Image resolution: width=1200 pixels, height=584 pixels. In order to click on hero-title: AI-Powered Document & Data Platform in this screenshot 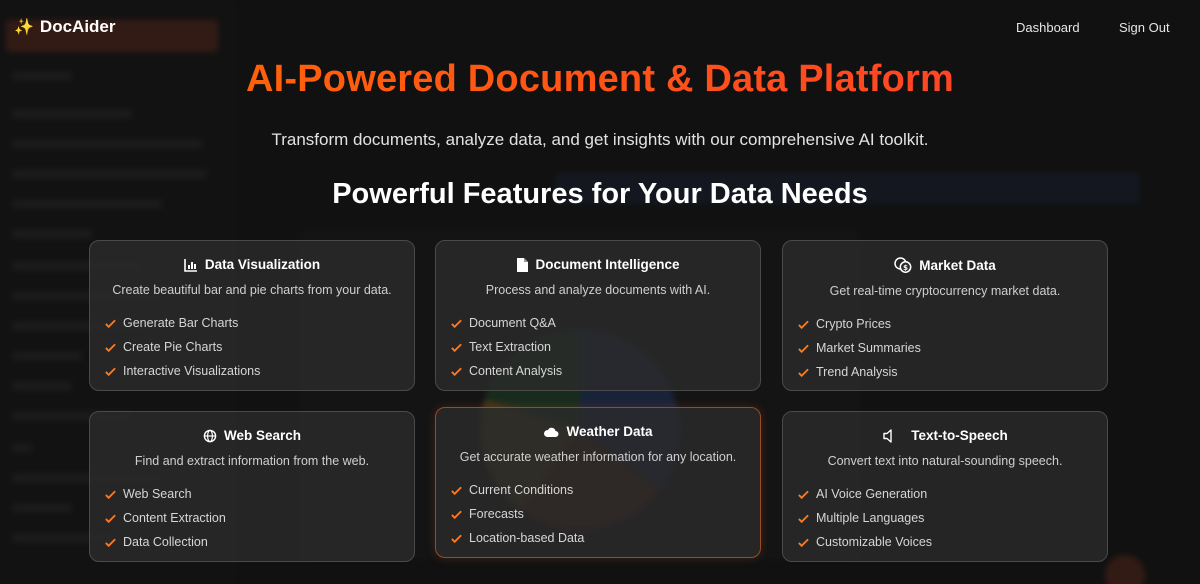, I will do `click(600, 79)`.